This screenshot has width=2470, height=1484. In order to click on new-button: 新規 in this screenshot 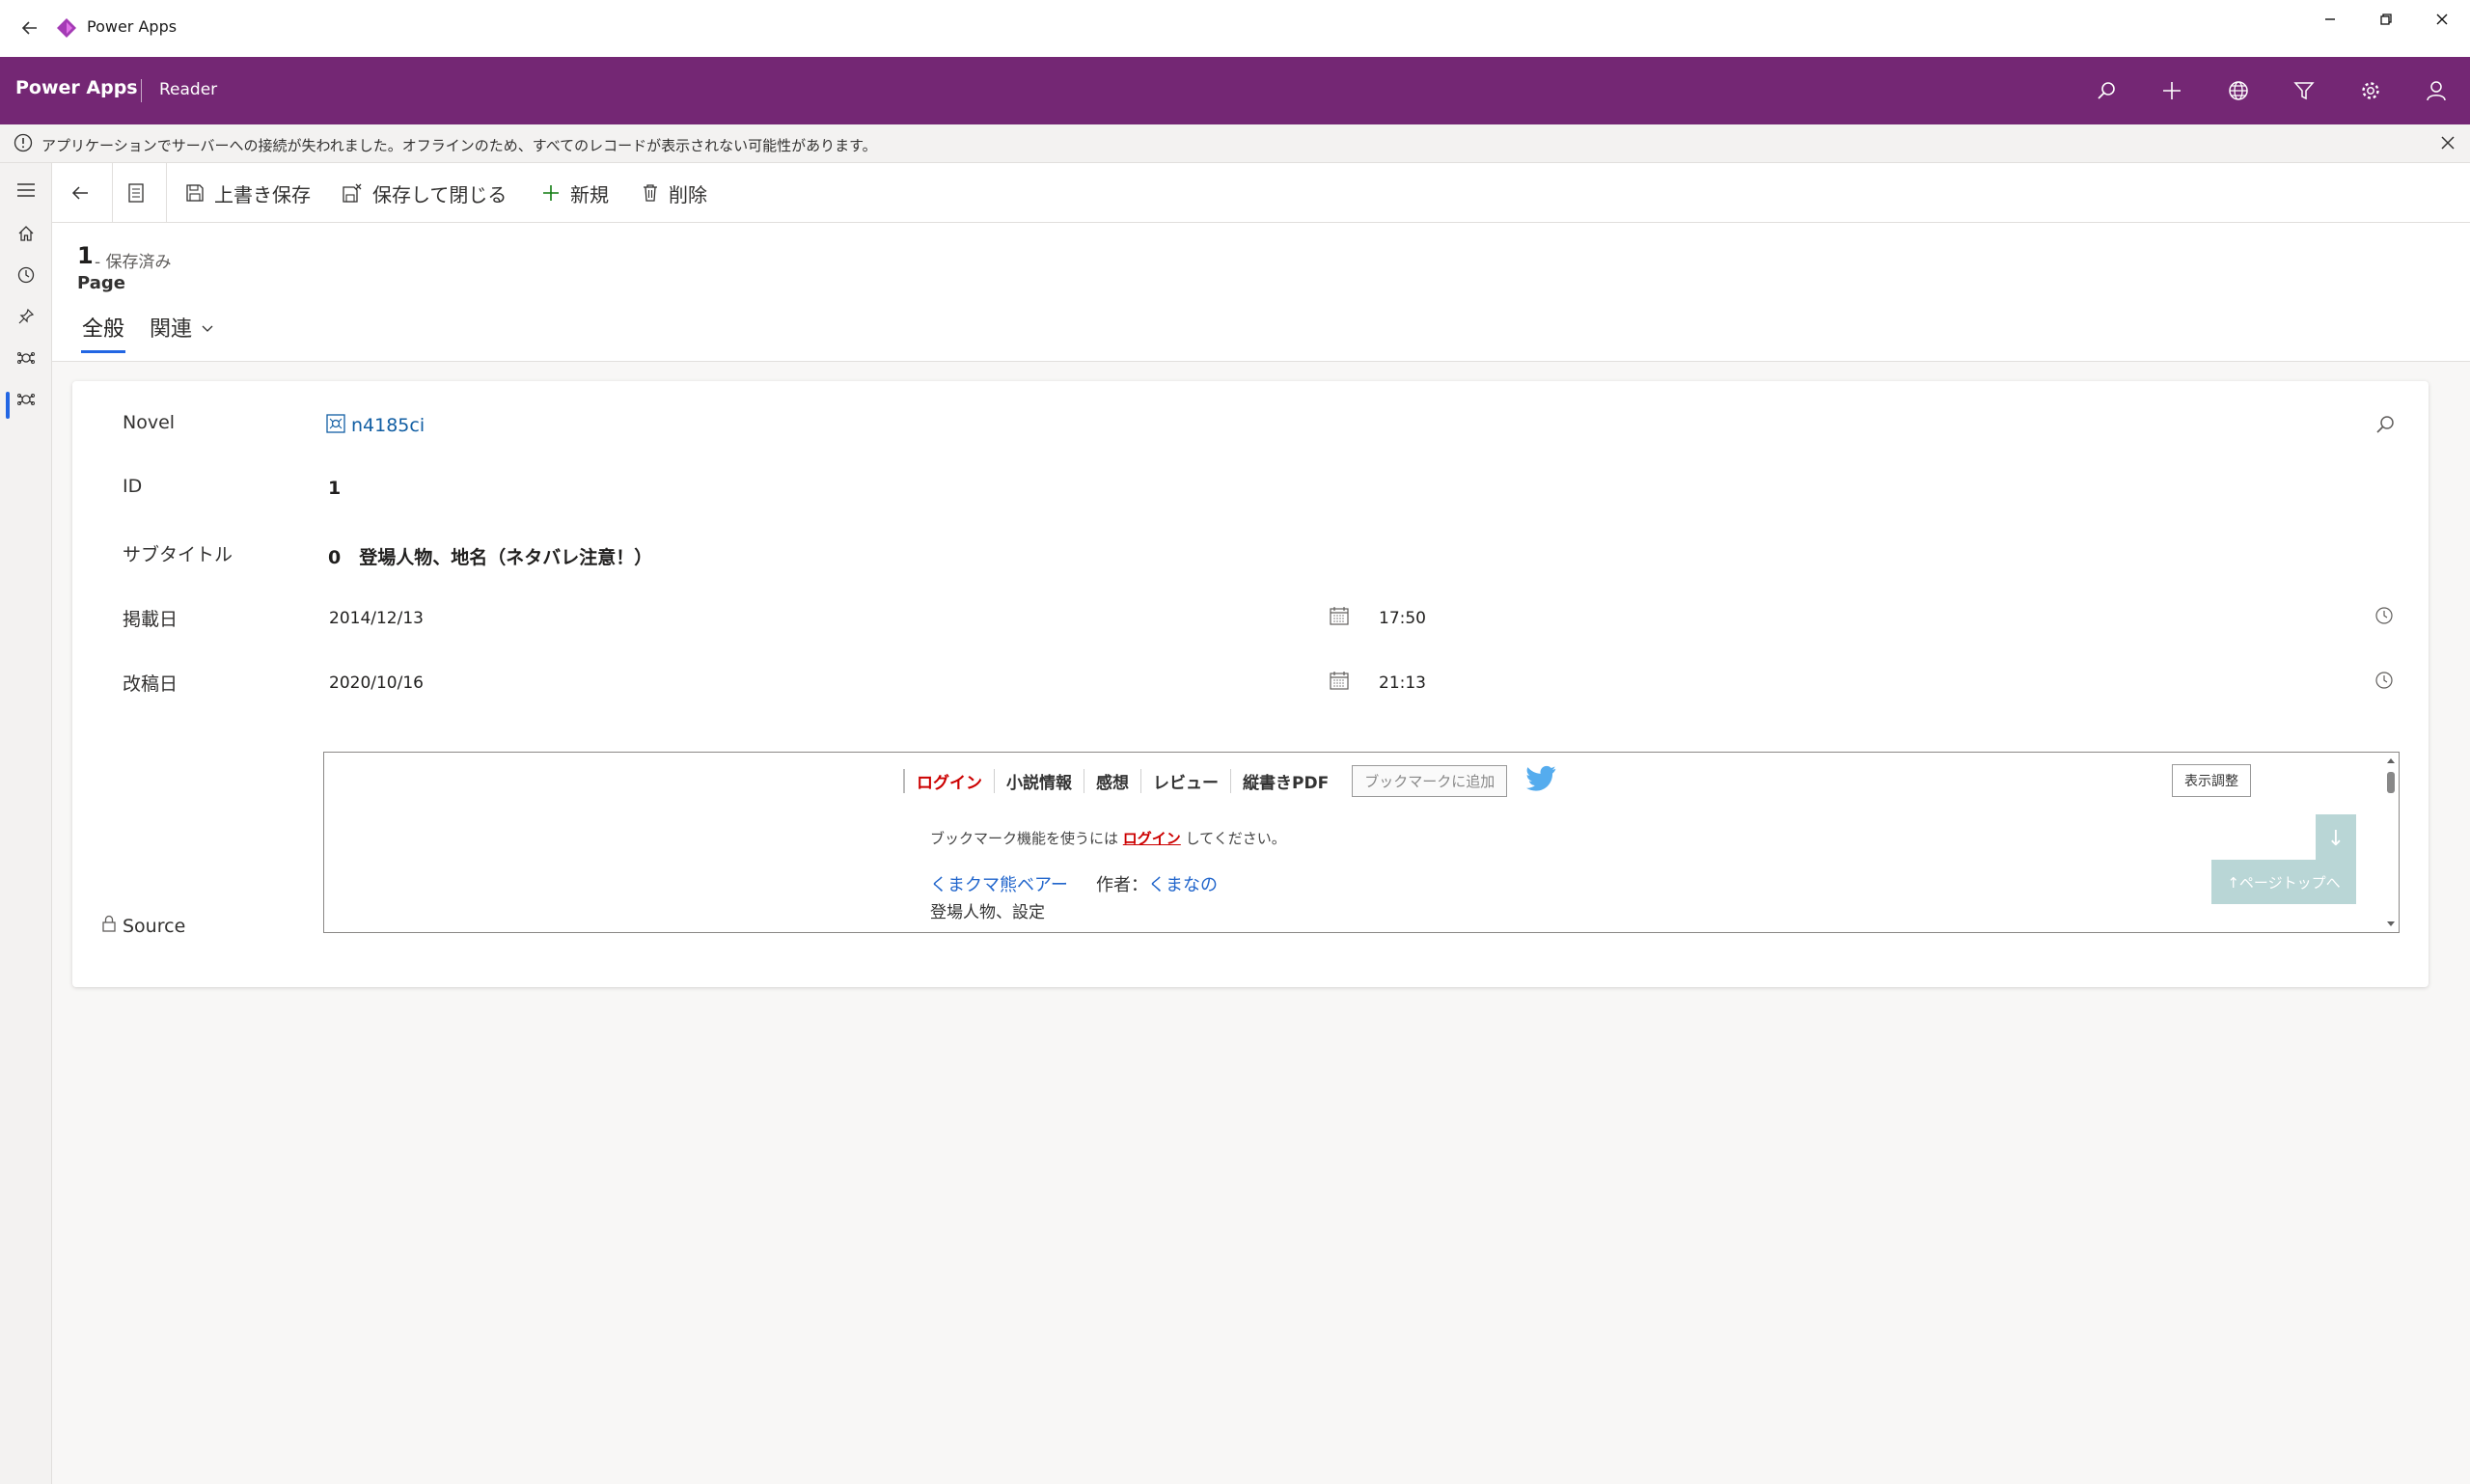, I will do `click(575, 193)`.